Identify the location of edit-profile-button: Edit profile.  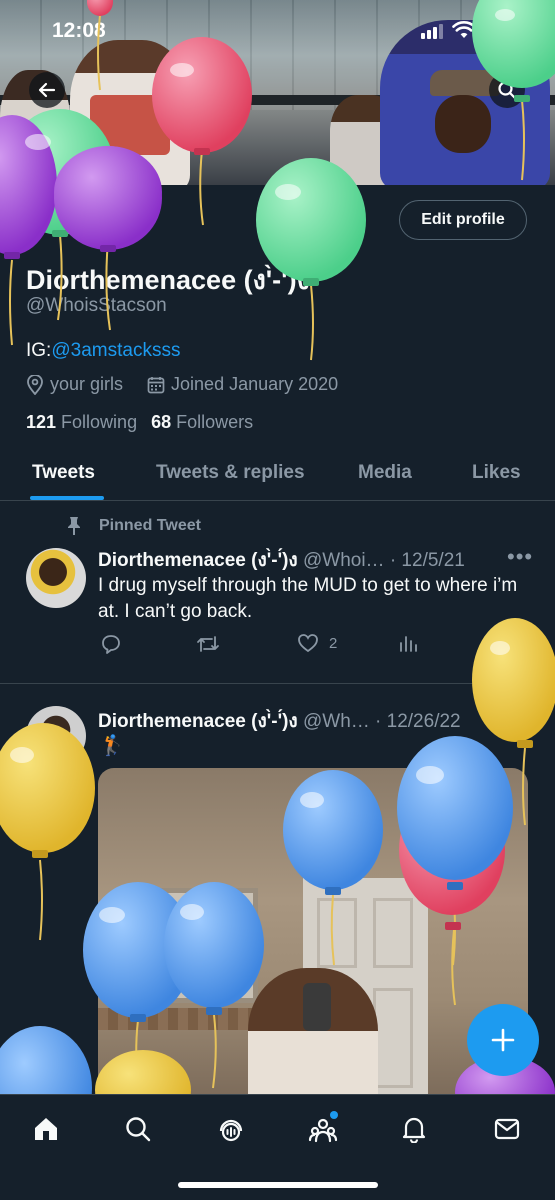
(463, 220).